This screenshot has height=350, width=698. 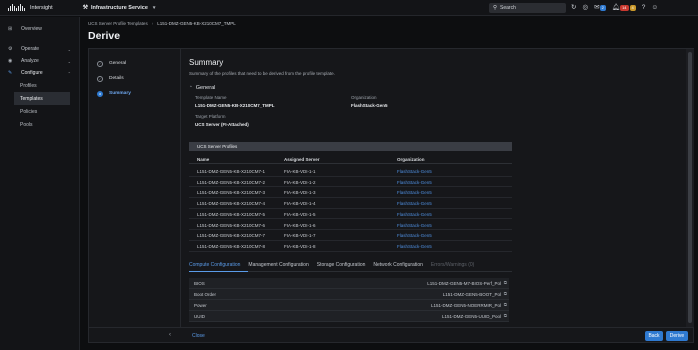 I want to click on scrollbar, so click(x=690, y=188).